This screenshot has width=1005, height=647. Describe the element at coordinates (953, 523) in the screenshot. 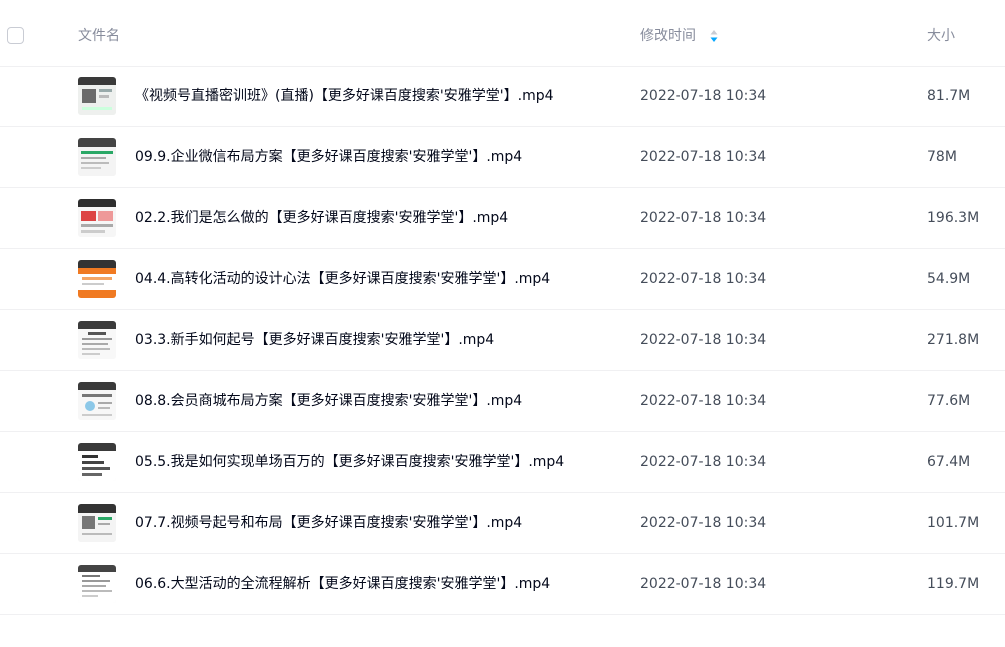

I see `file-size: 101.7M` at that location.